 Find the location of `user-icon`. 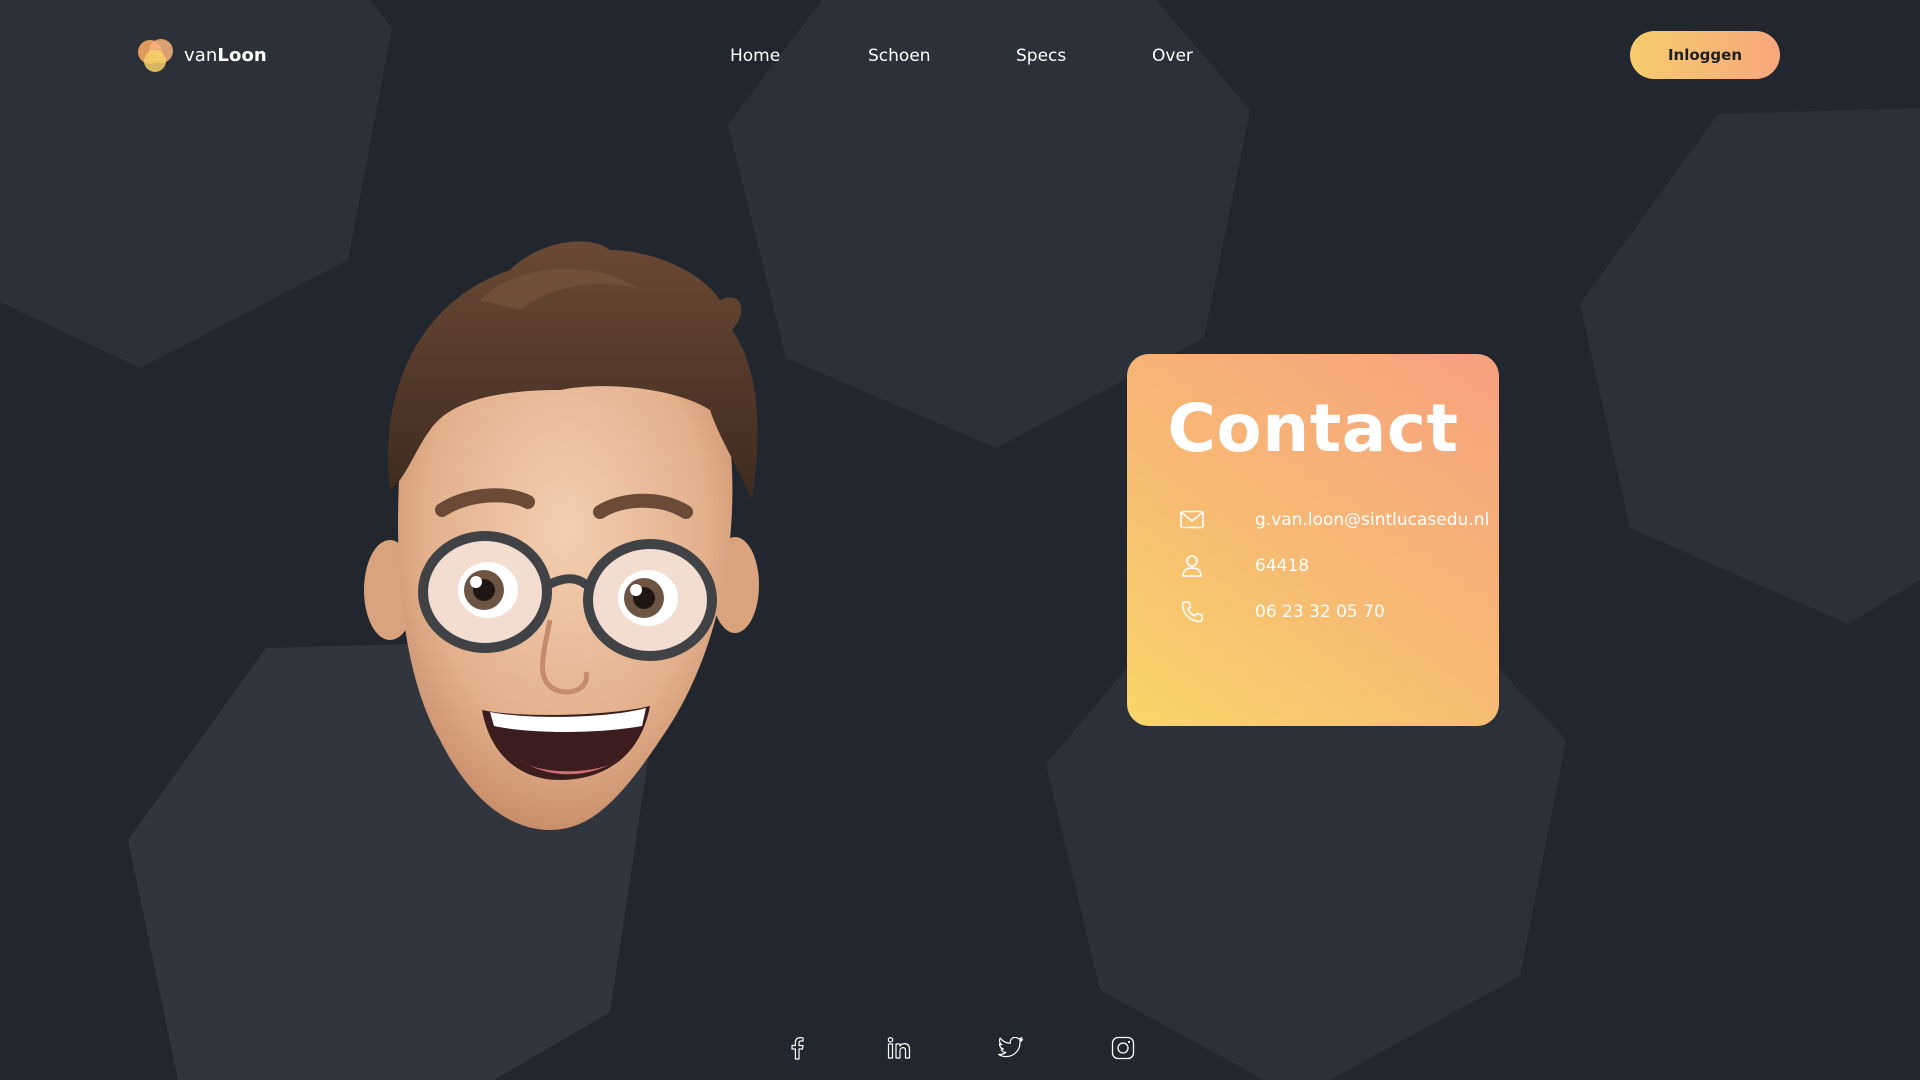

user-icon is located at coordinates (1192, 566).